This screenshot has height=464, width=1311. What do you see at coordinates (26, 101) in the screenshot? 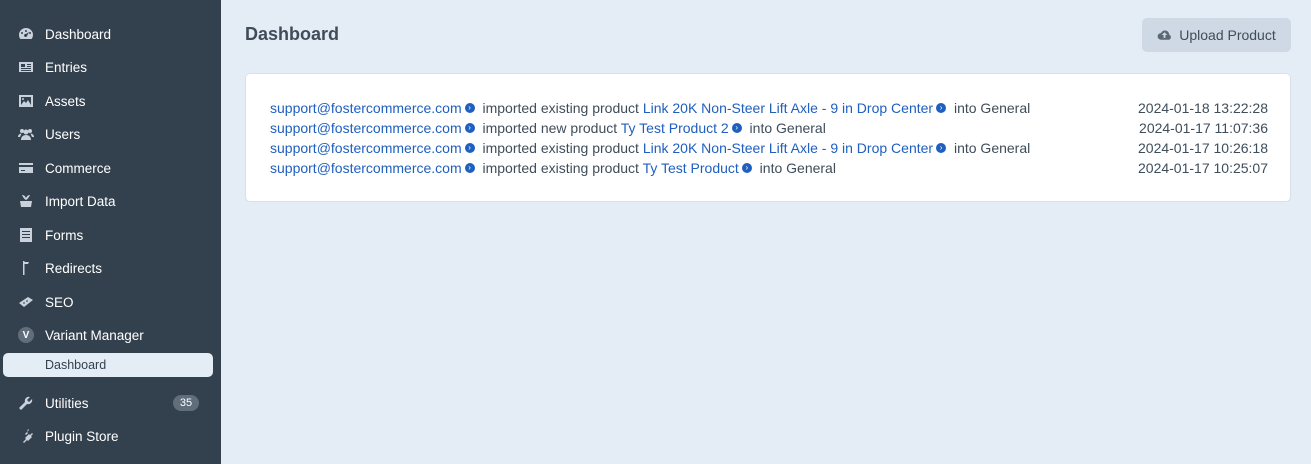
I see `image-icon` at bounding box center [26, 101].